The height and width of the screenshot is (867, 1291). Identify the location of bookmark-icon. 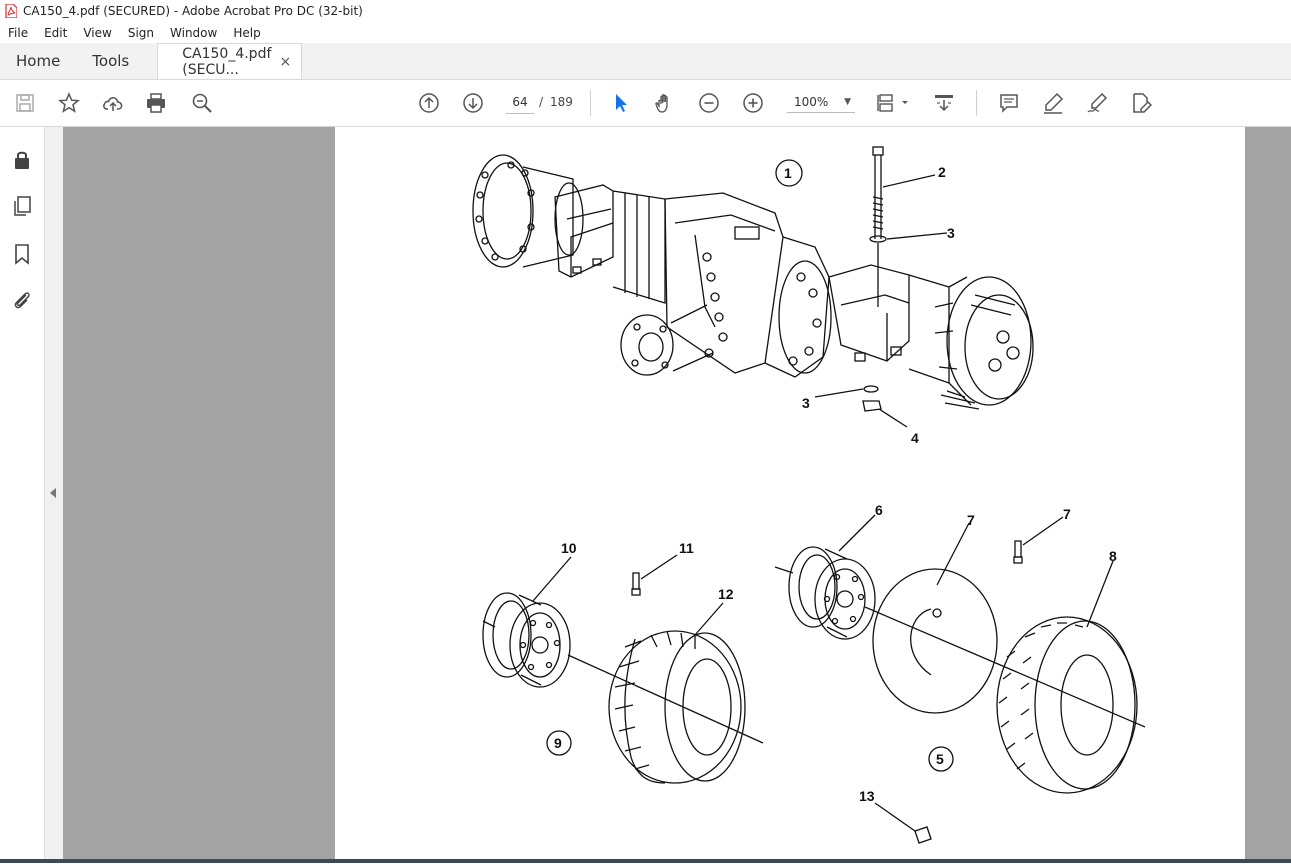
(22, 254).